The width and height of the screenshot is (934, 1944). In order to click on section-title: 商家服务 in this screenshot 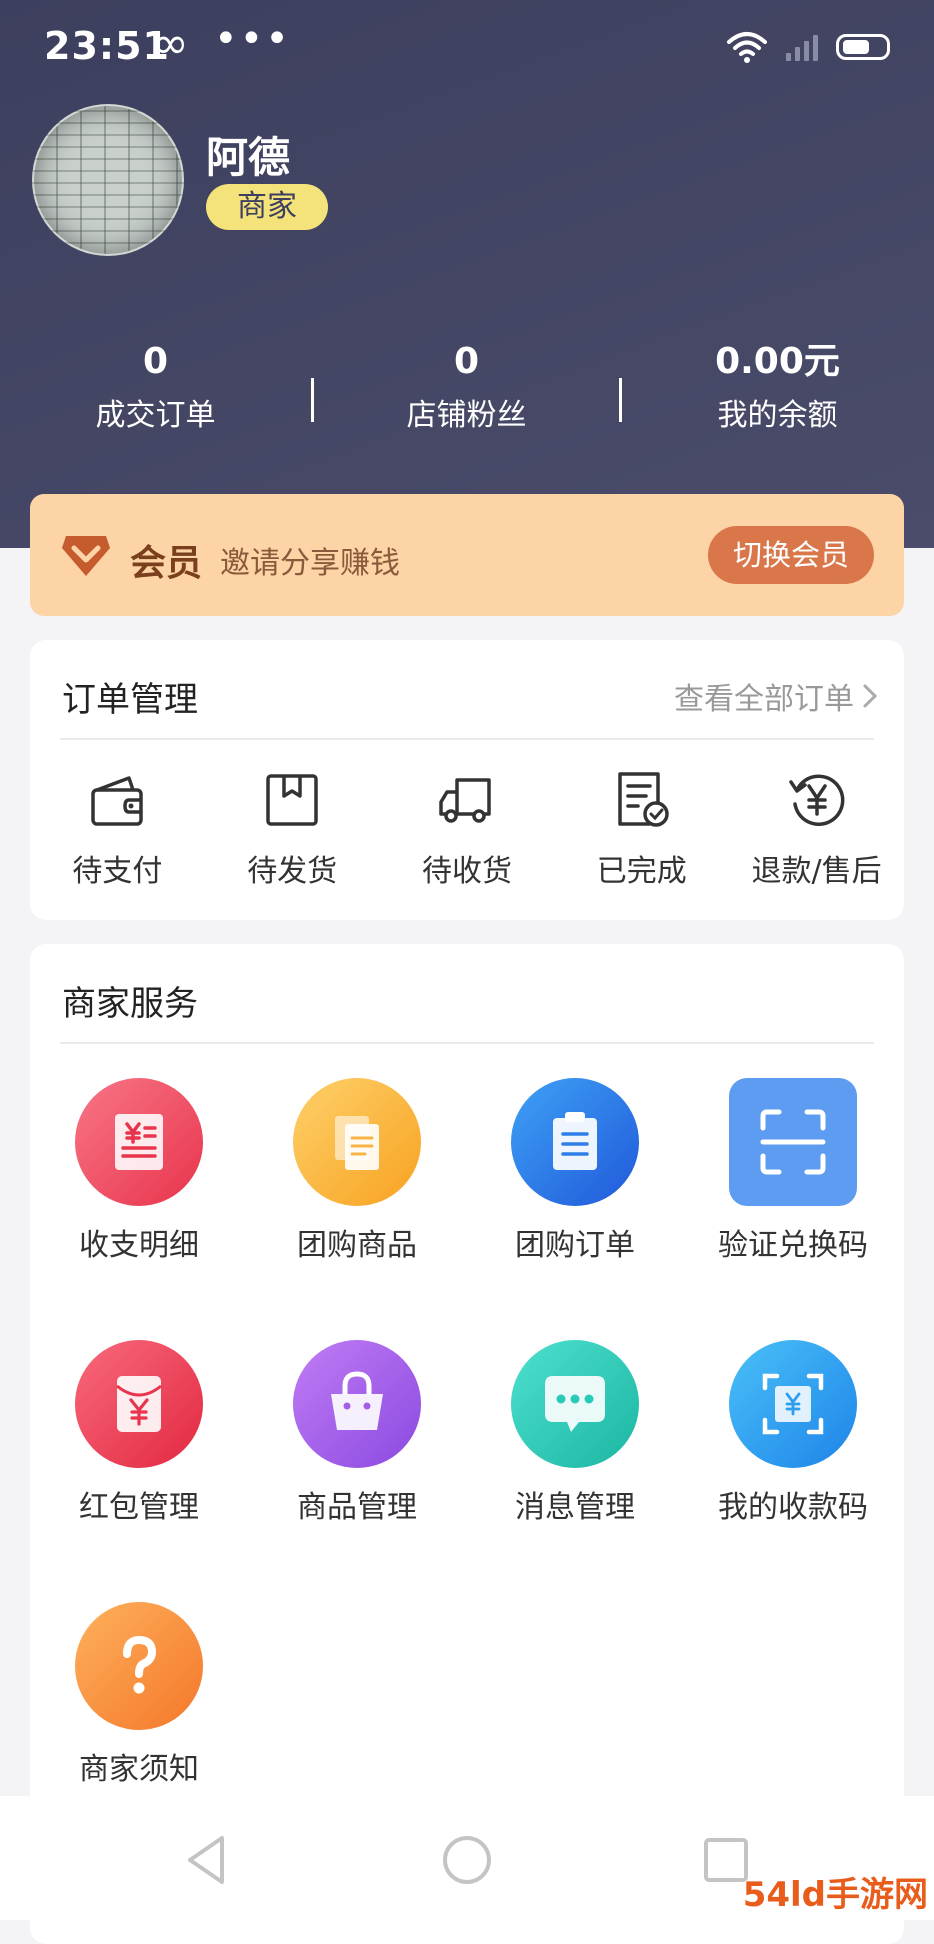, I will do `click(130, 1004)`.